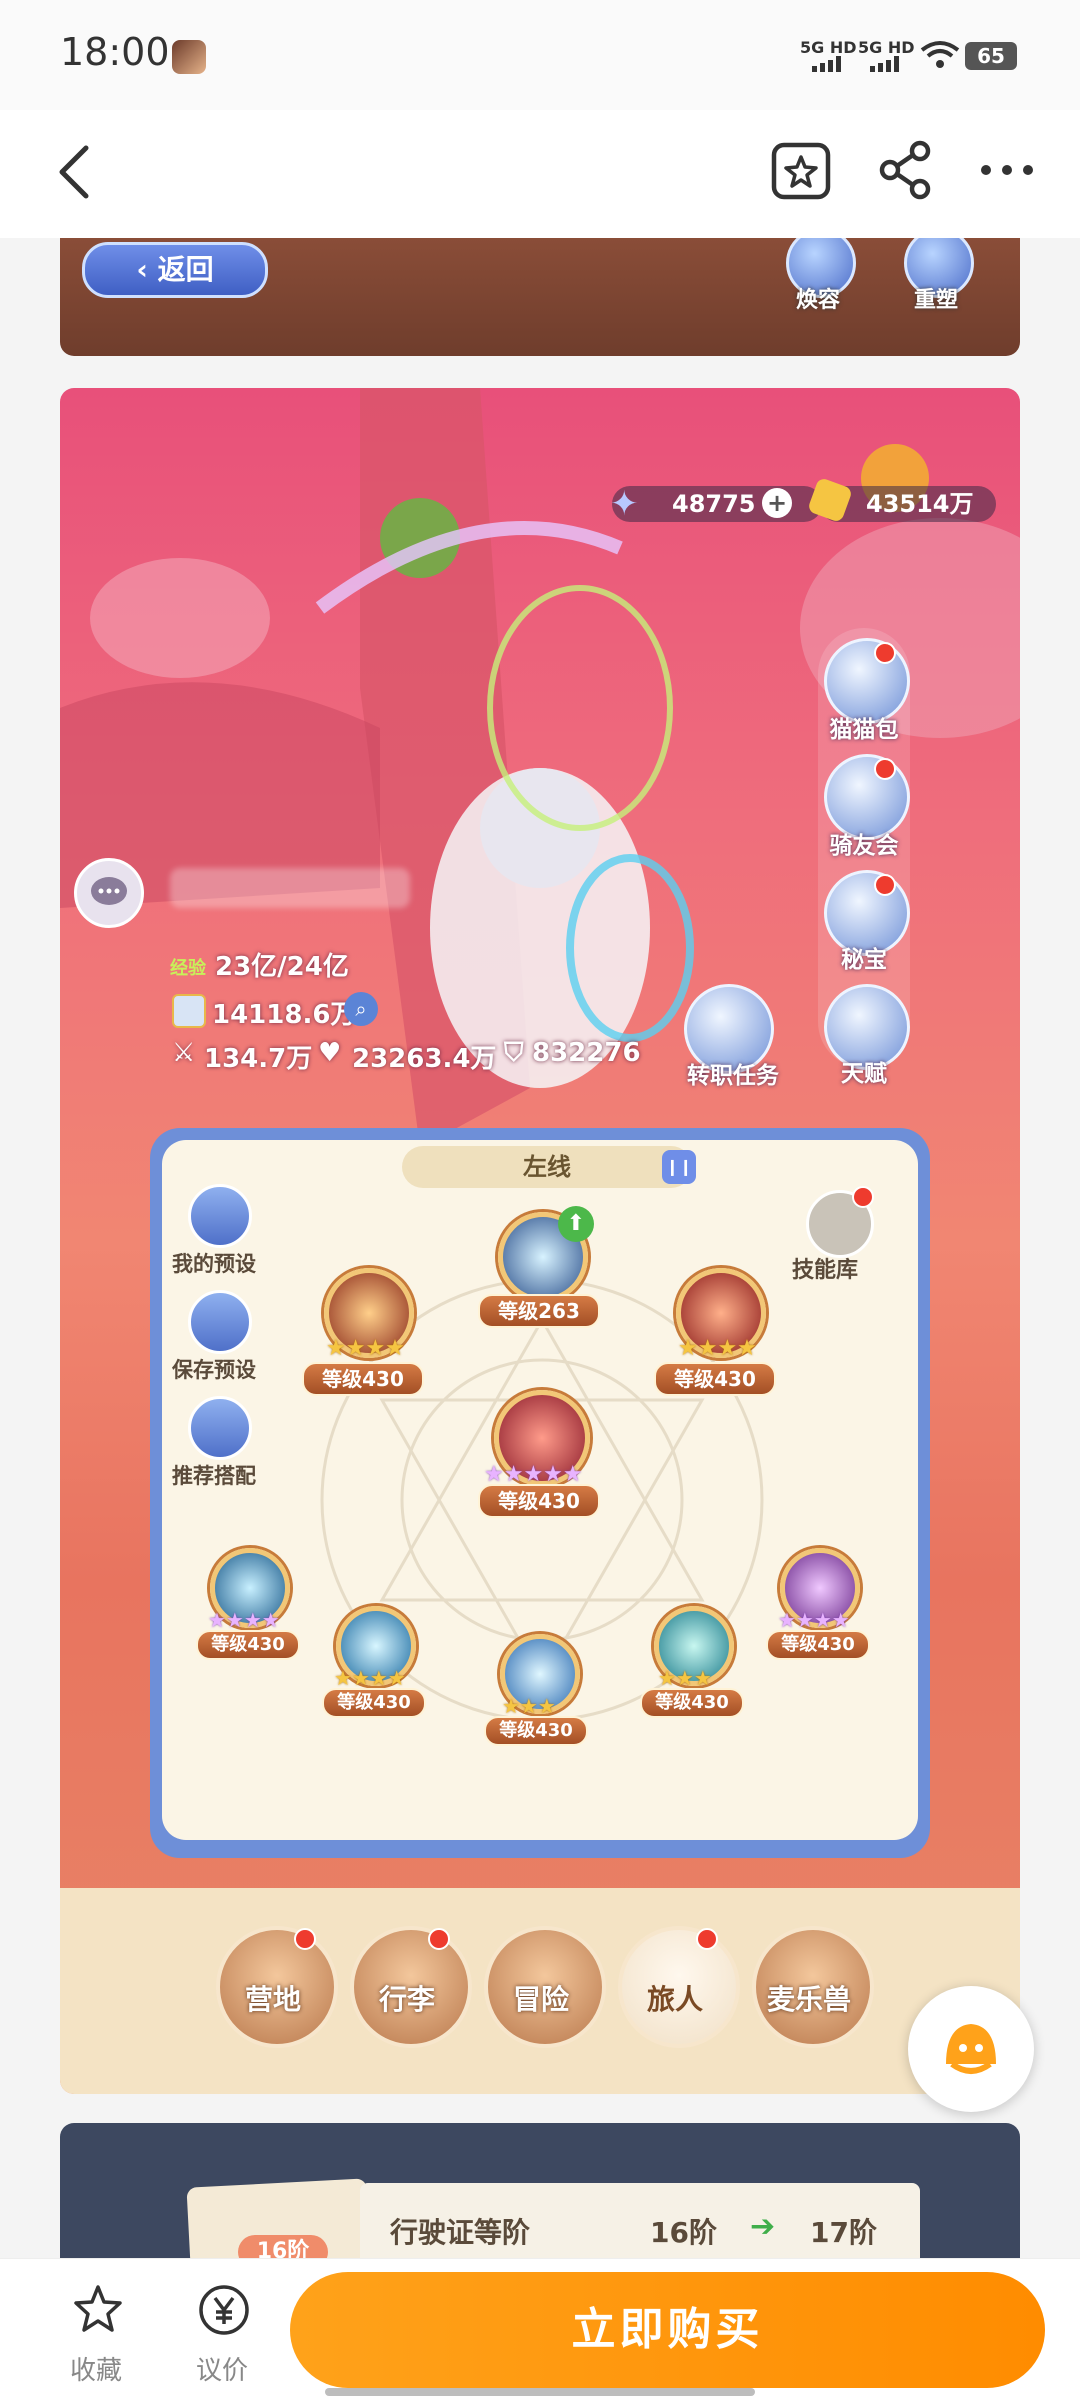  What do you see at coordinates (282, 967) in the screenshot?
I see `exp-value: 23亿/24亿` at bounding box center [282, 967].